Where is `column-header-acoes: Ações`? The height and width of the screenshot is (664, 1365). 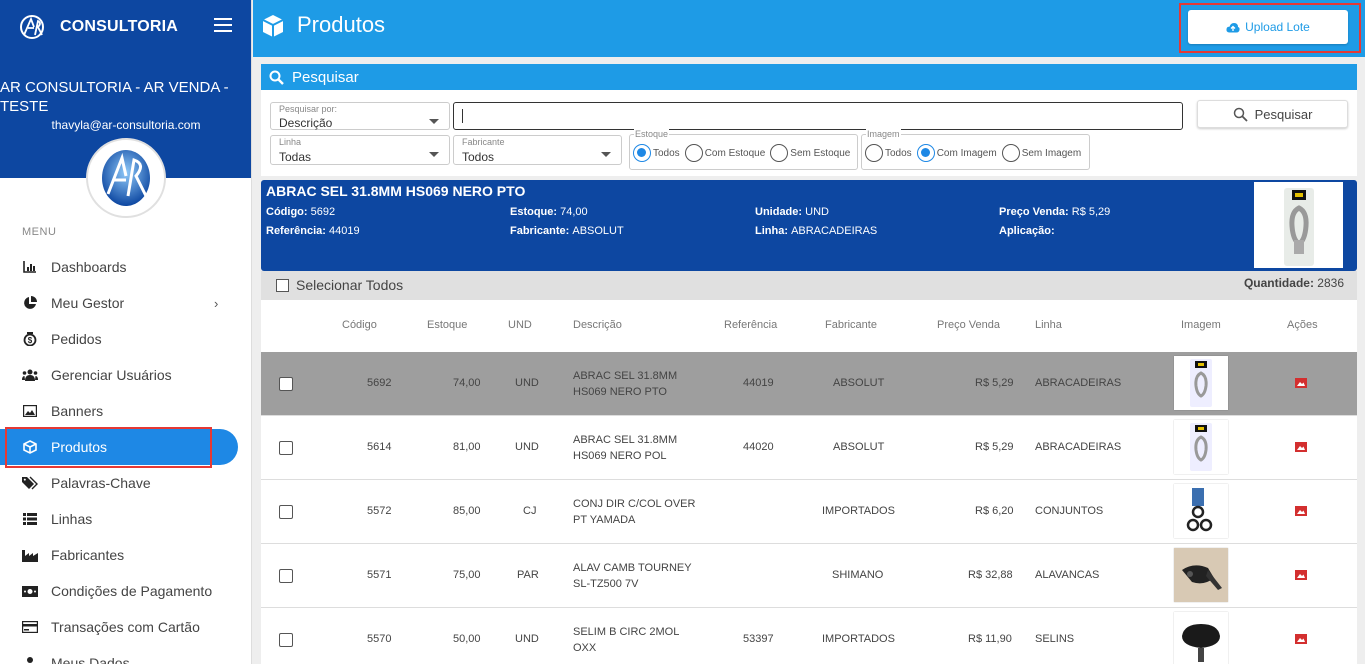 column-header-acoes: Ações is located at coordinates (1302, 325).